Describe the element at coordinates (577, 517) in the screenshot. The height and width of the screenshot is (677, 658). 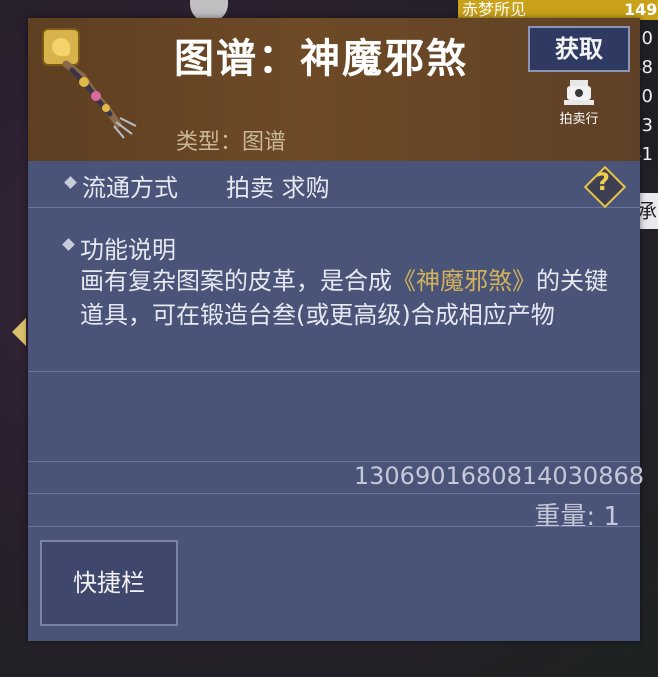
I see `item-weight: 重量: 1` at that location.